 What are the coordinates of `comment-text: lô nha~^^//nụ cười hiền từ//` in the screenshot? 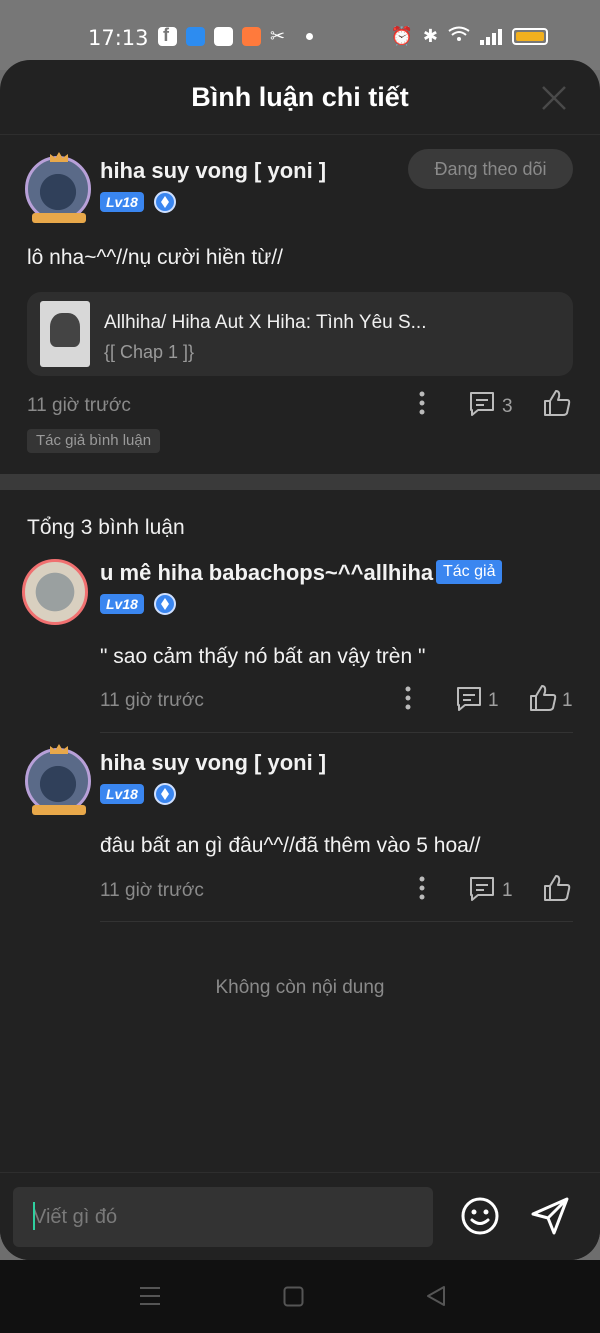 It's located at (155, 257).